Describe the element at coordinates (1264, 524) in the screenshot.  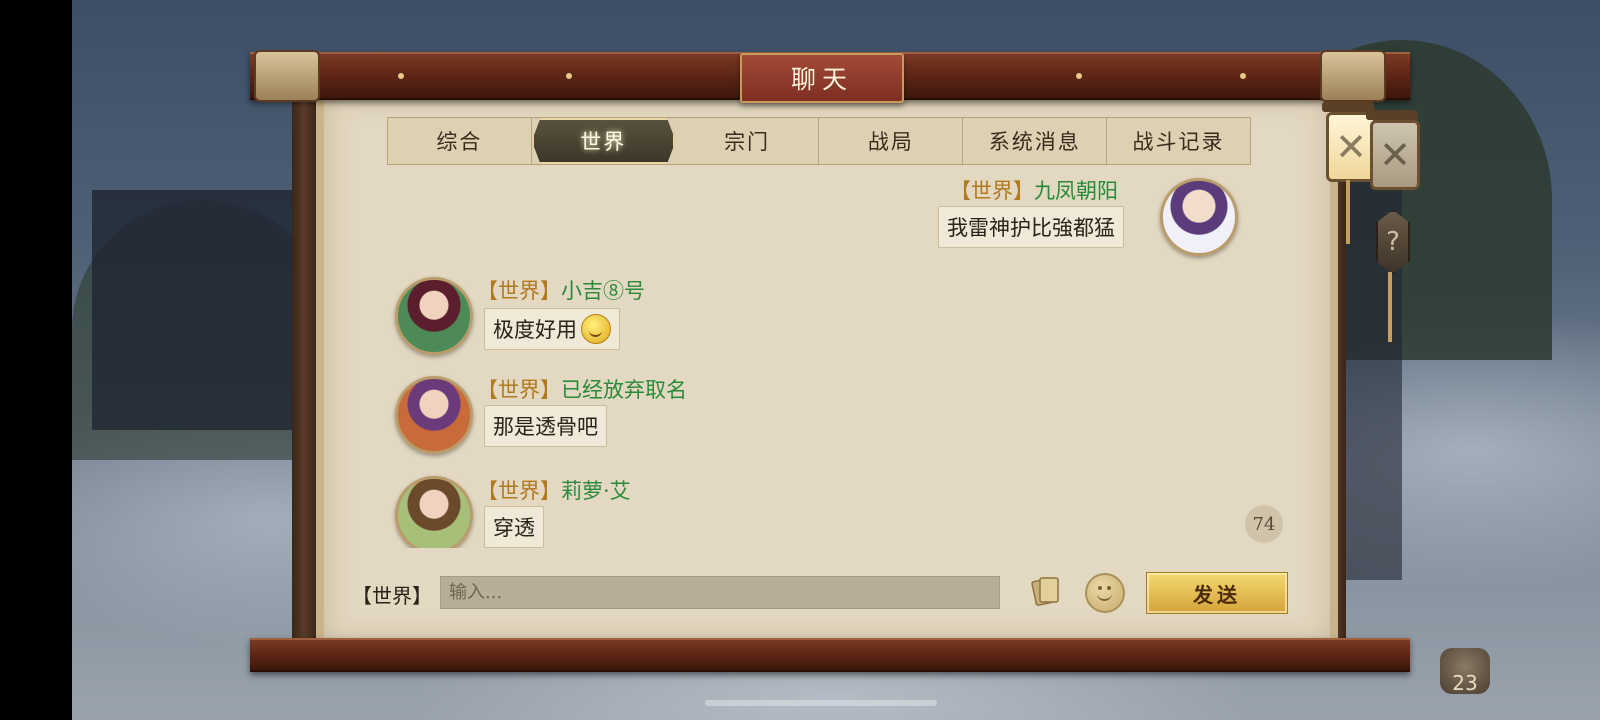
I see `unread-count-badge: 74` at that location.